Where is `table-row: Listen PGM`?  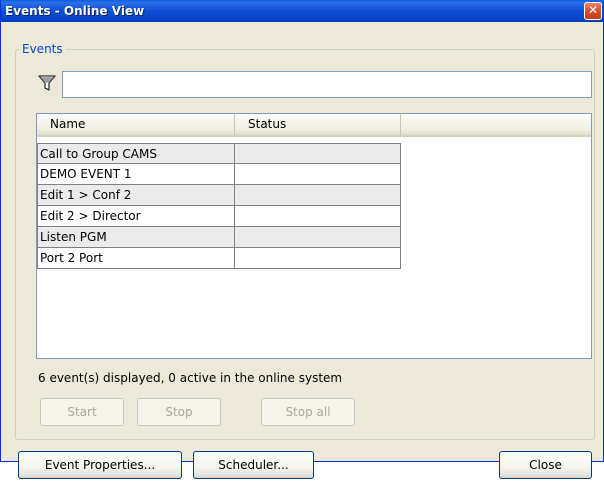 table-row: Listen PGM is located at coordinates (219, 237).